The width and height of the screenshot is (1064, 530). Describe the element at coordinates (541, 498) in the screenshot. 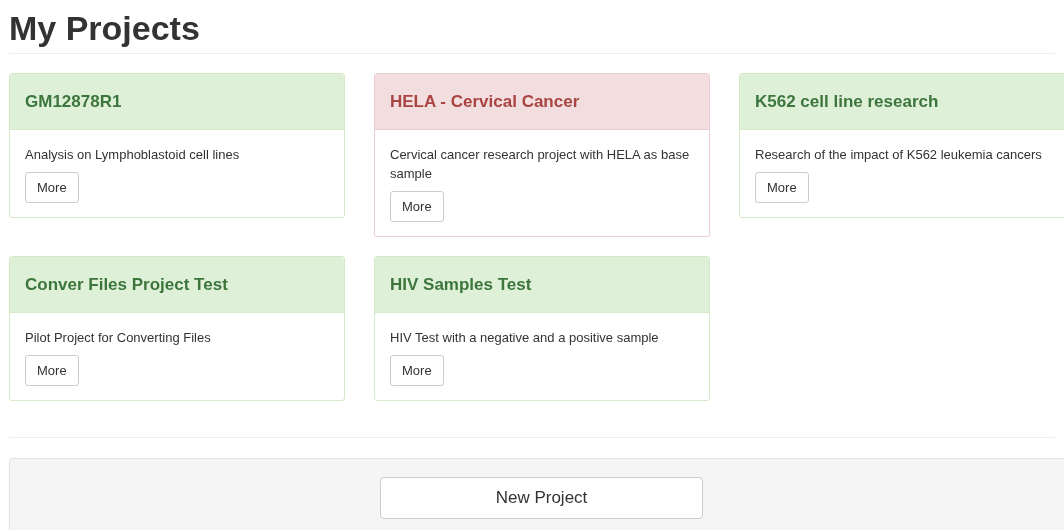

I see `new-project-button: New Project` at that location.